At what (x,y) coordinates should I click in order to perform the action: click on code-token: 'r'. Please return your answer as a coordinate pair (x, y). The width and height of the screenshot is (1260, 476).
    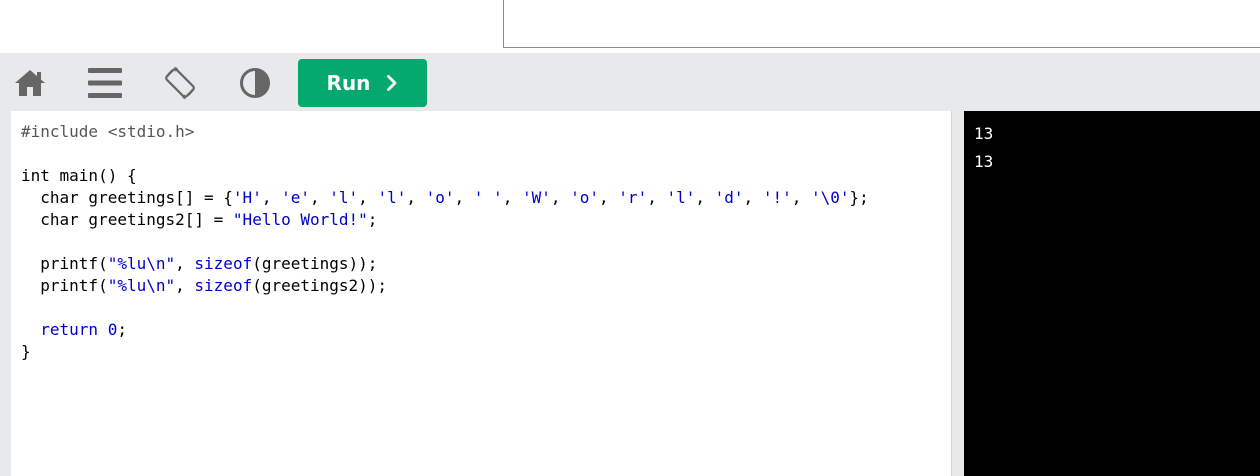
    Looking at the image, I should click on (633, 197).